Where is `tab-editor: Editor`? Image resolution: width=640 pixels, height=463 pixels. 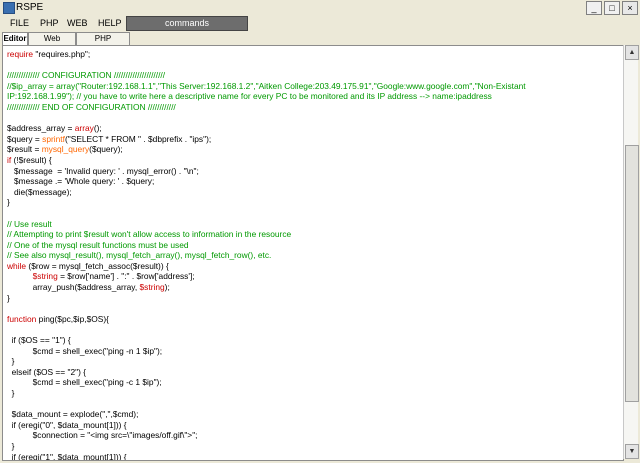 tab-editor: Editor is located at coordinates (15, 39).